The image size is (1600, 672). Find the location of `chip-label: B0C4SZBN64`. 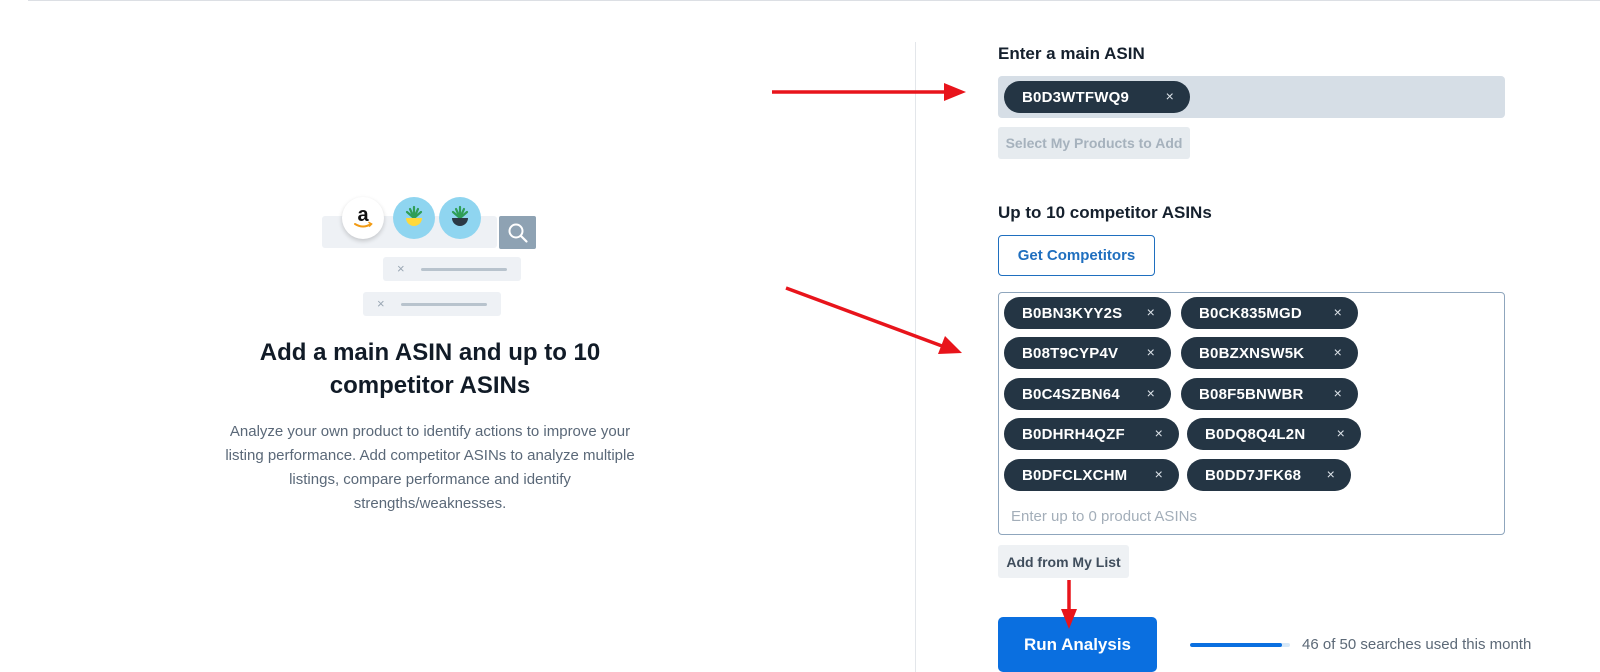

chip-label: B0C4SZBN64 is located at coordinates (1071, 394).